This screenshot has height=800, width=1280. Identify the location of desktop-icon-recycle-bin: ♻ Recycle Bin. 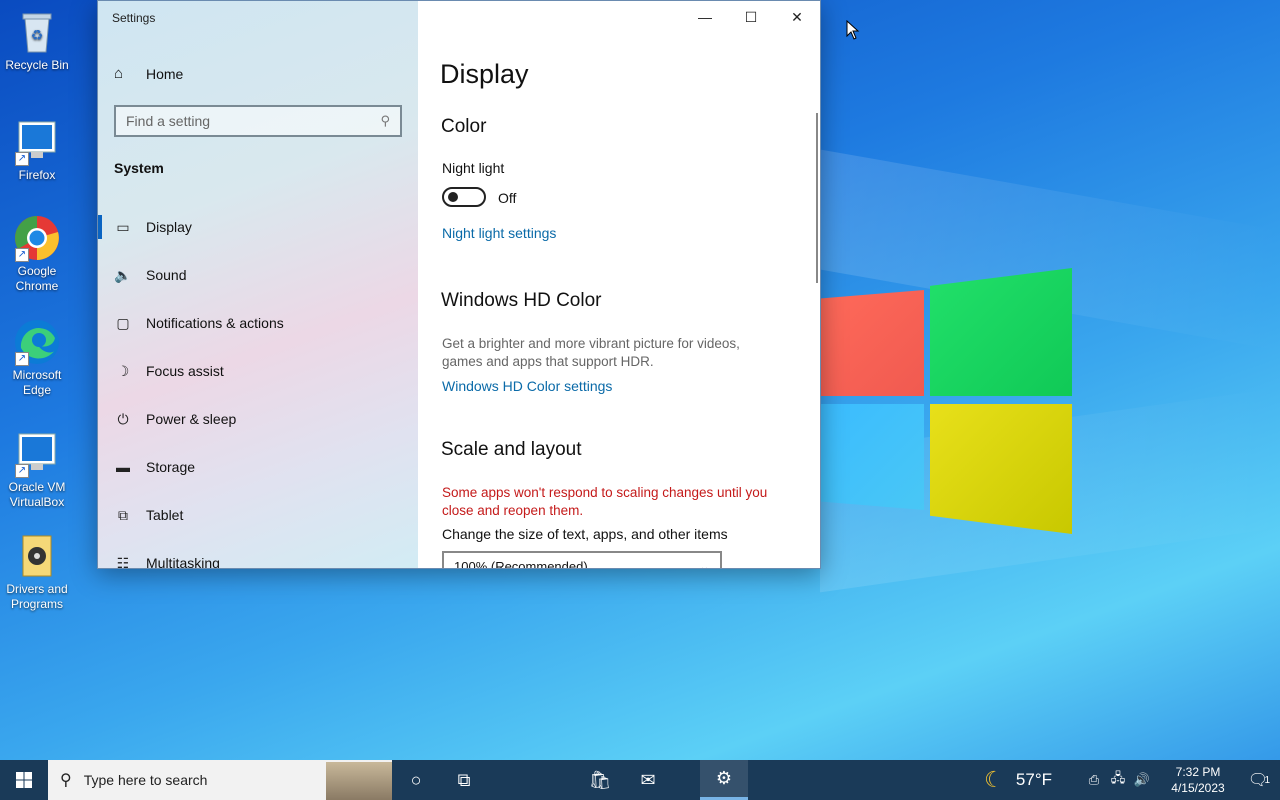
(37, 40).